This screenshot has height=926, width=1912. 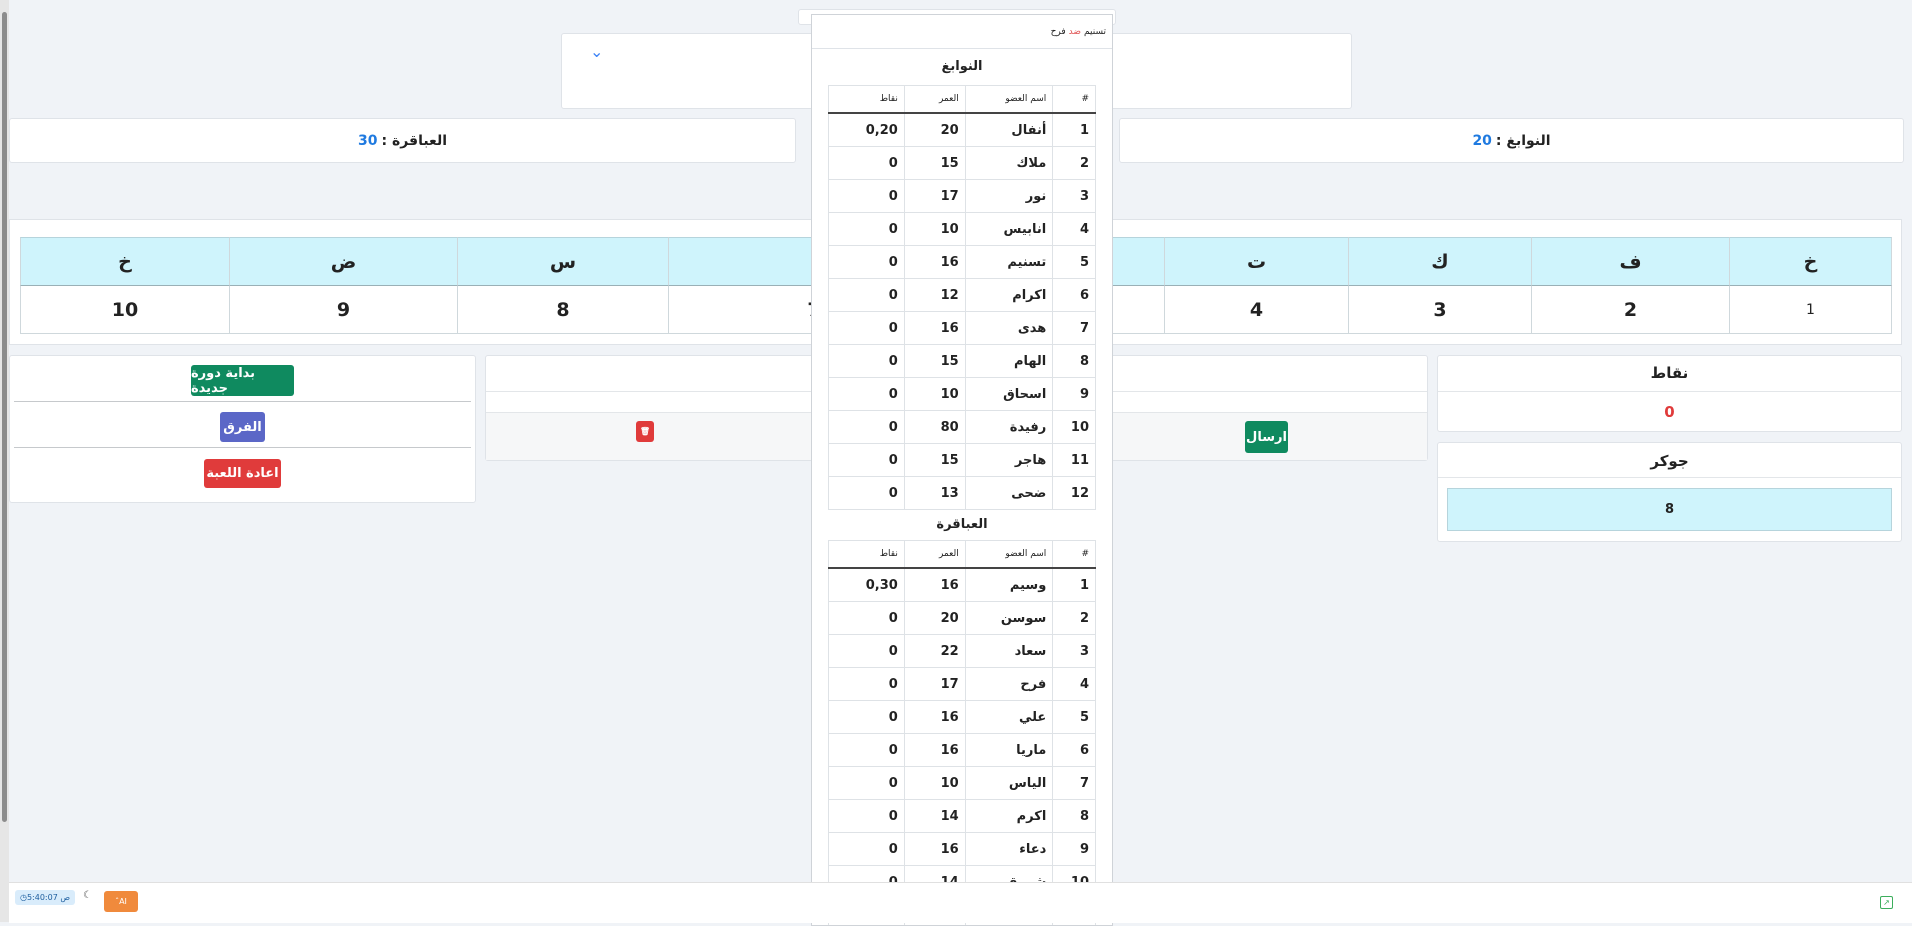 I want to click on chevron-down-icon: ⌄, so click(x=596, y=51).